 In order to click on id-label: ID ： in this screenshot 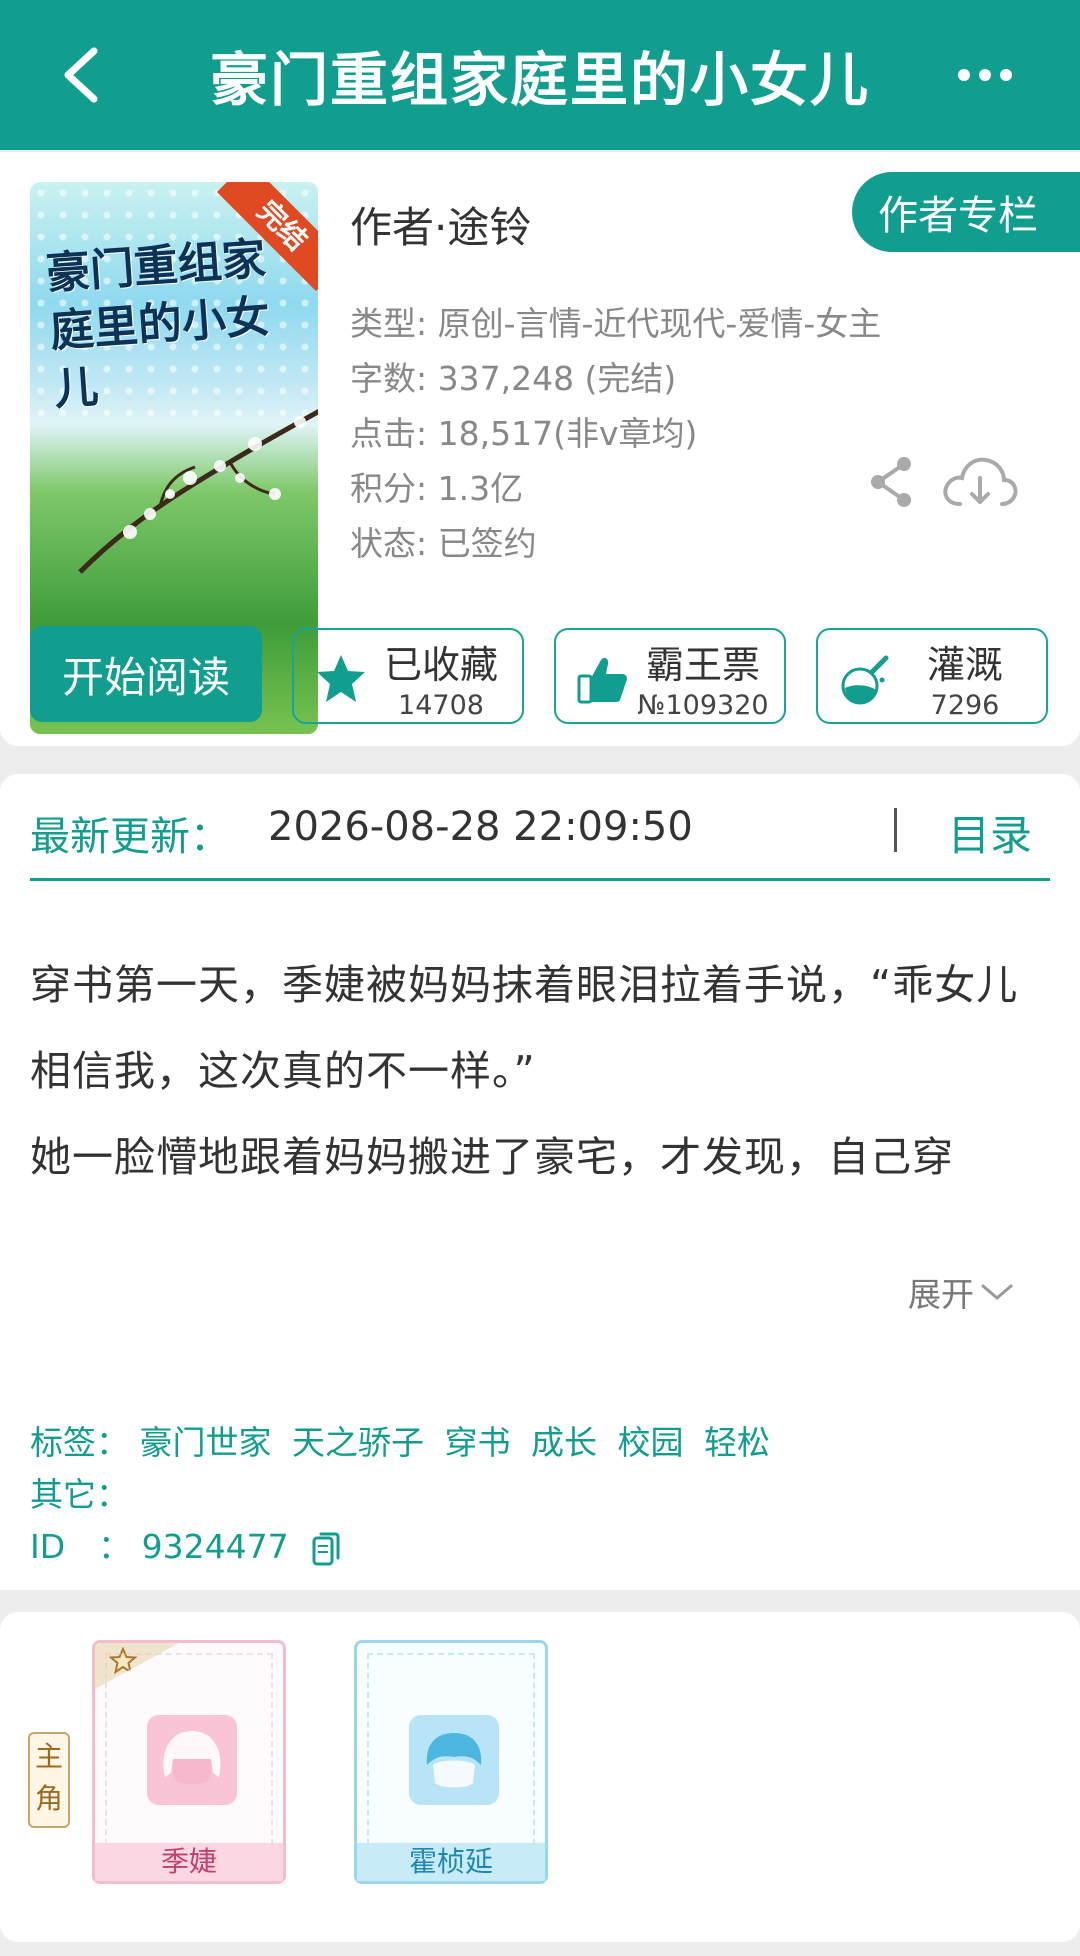, I will do `click(81, 1546)`.